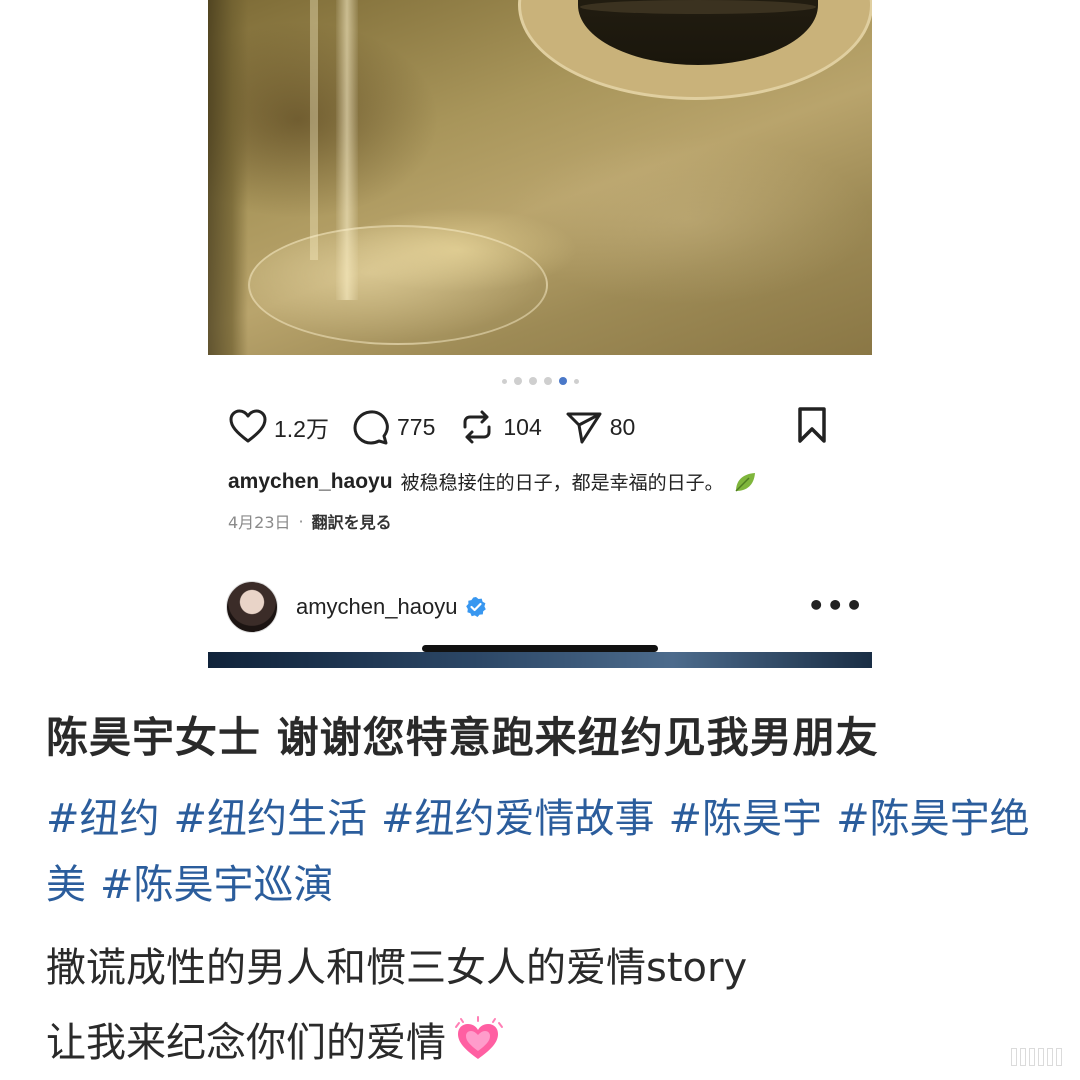 The height and width of the screenshot is (1080, 1080). Describe the element at coordinates (745, 482) in the screenshot. I see `leaf-icon` at that location.